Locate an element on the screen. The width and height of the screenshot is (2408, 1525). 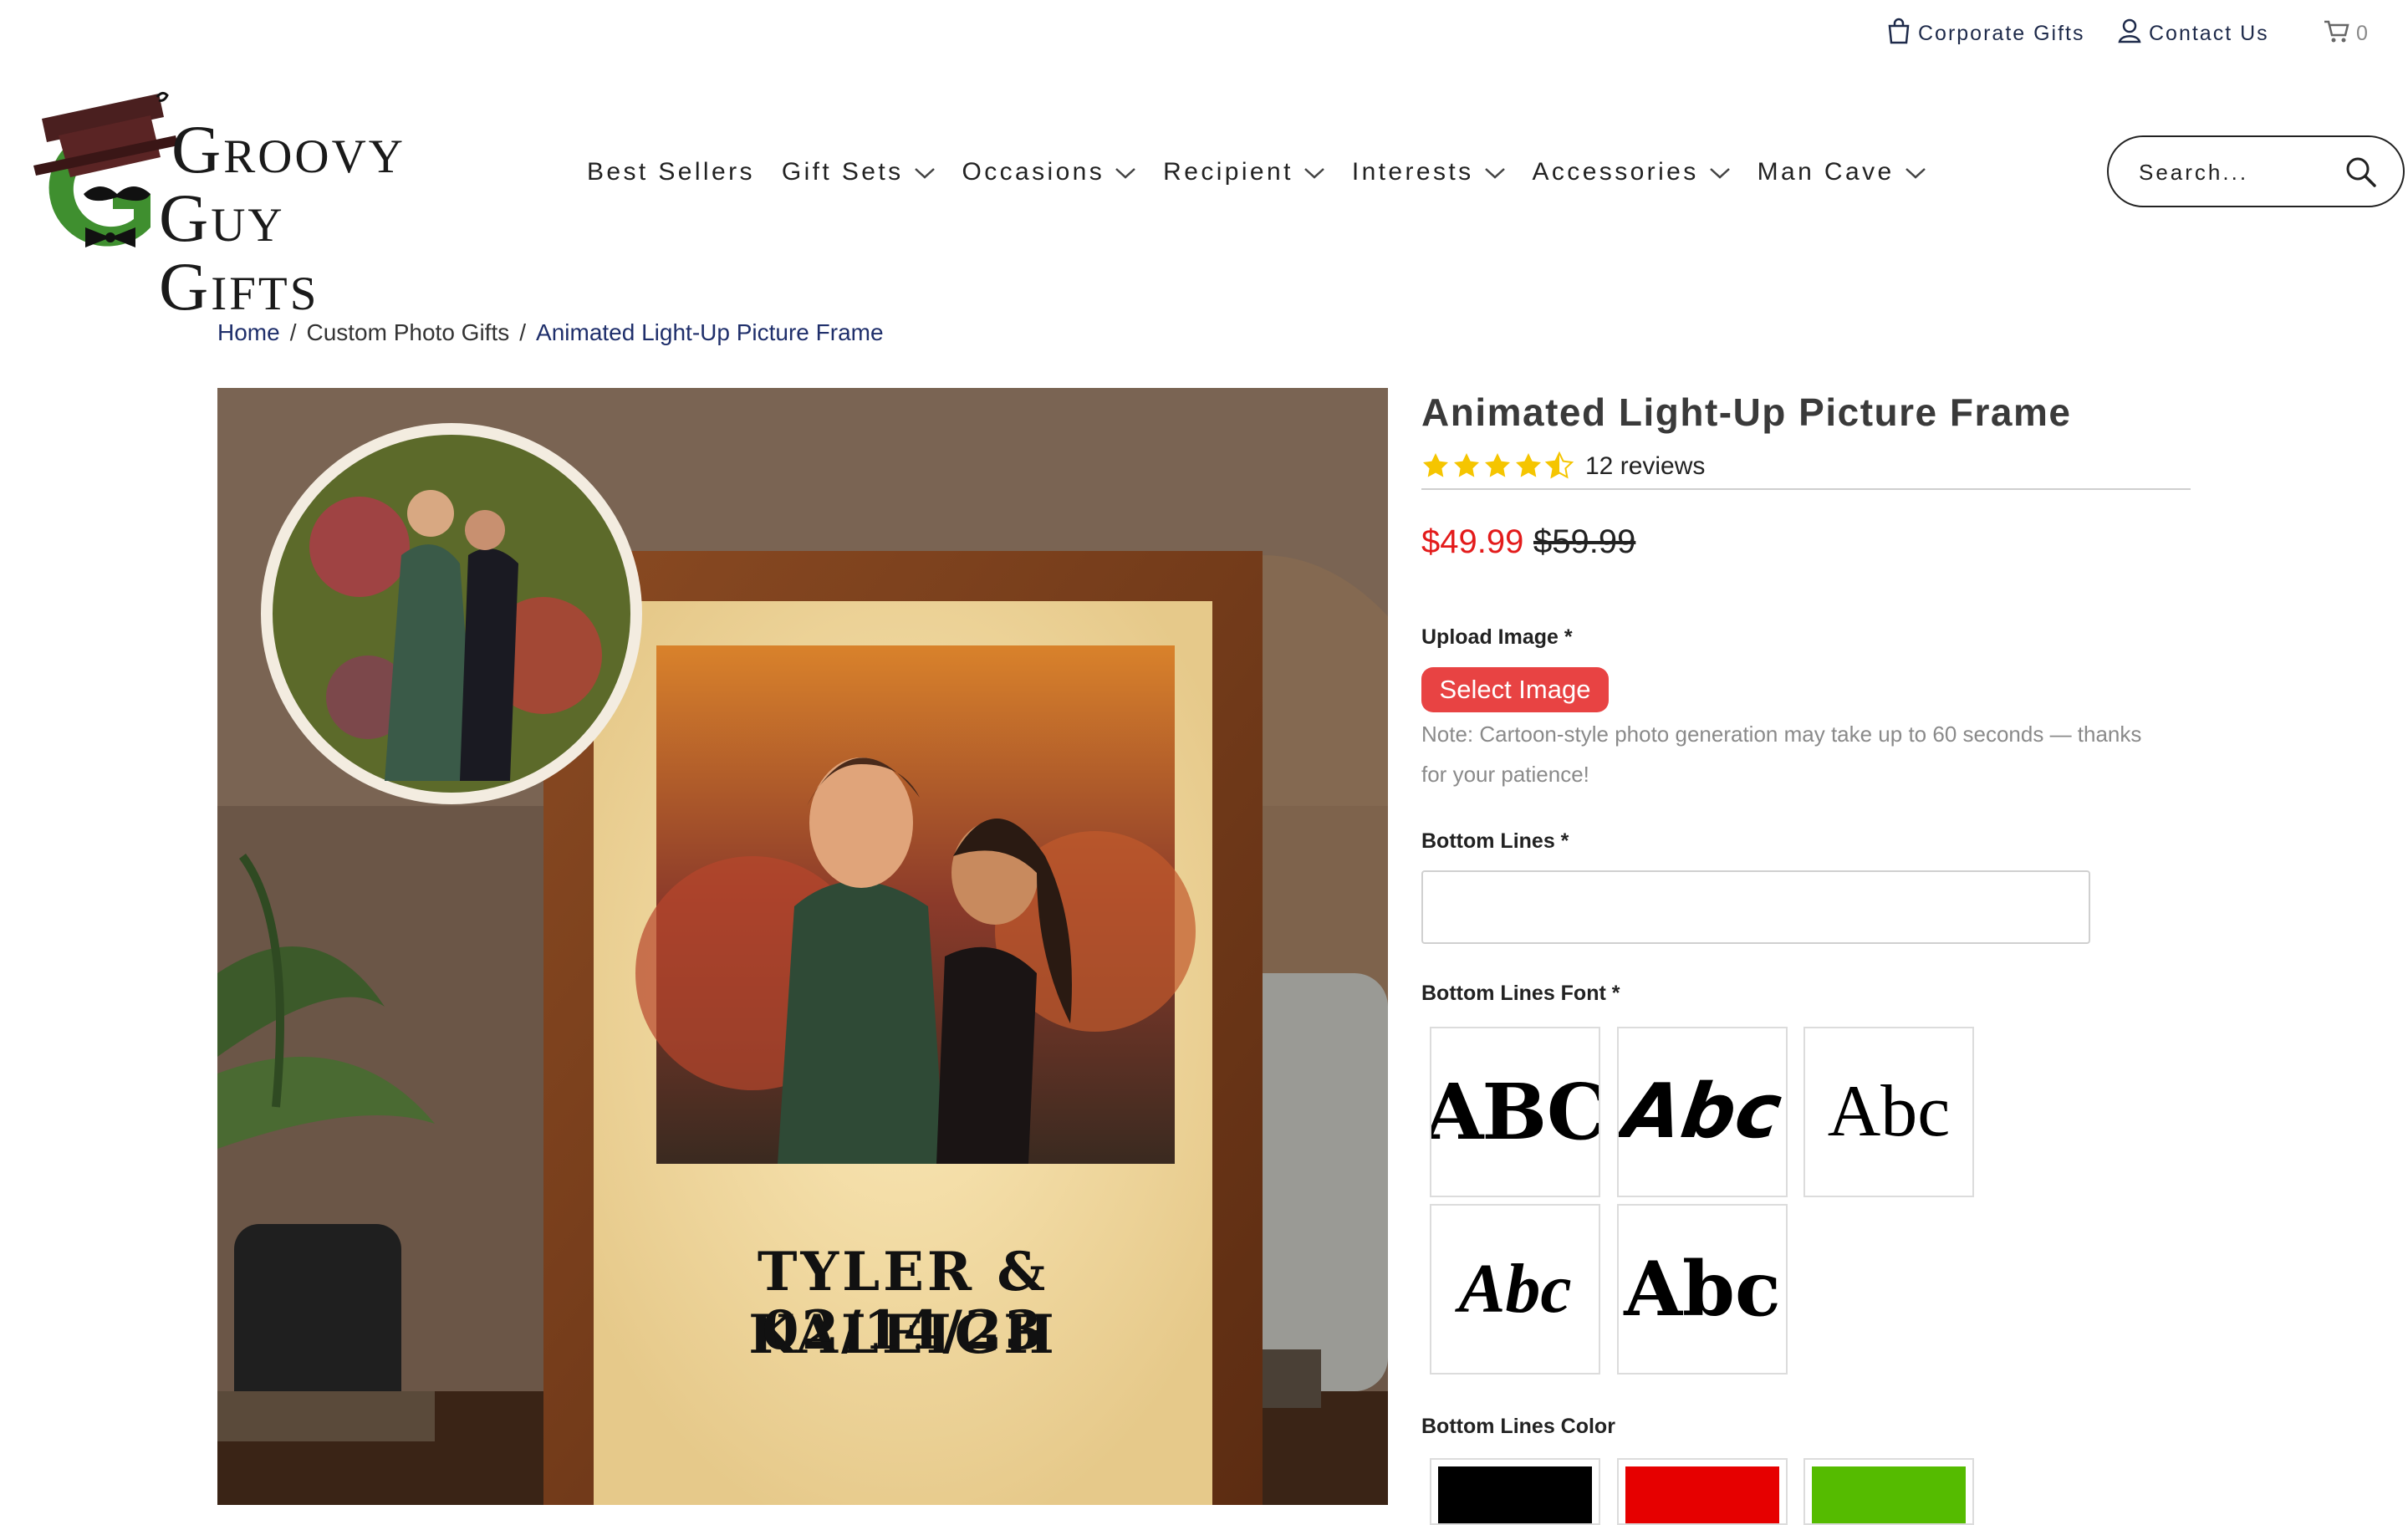
nav-accessories: Accessories is located at coordinates (1632, 172).